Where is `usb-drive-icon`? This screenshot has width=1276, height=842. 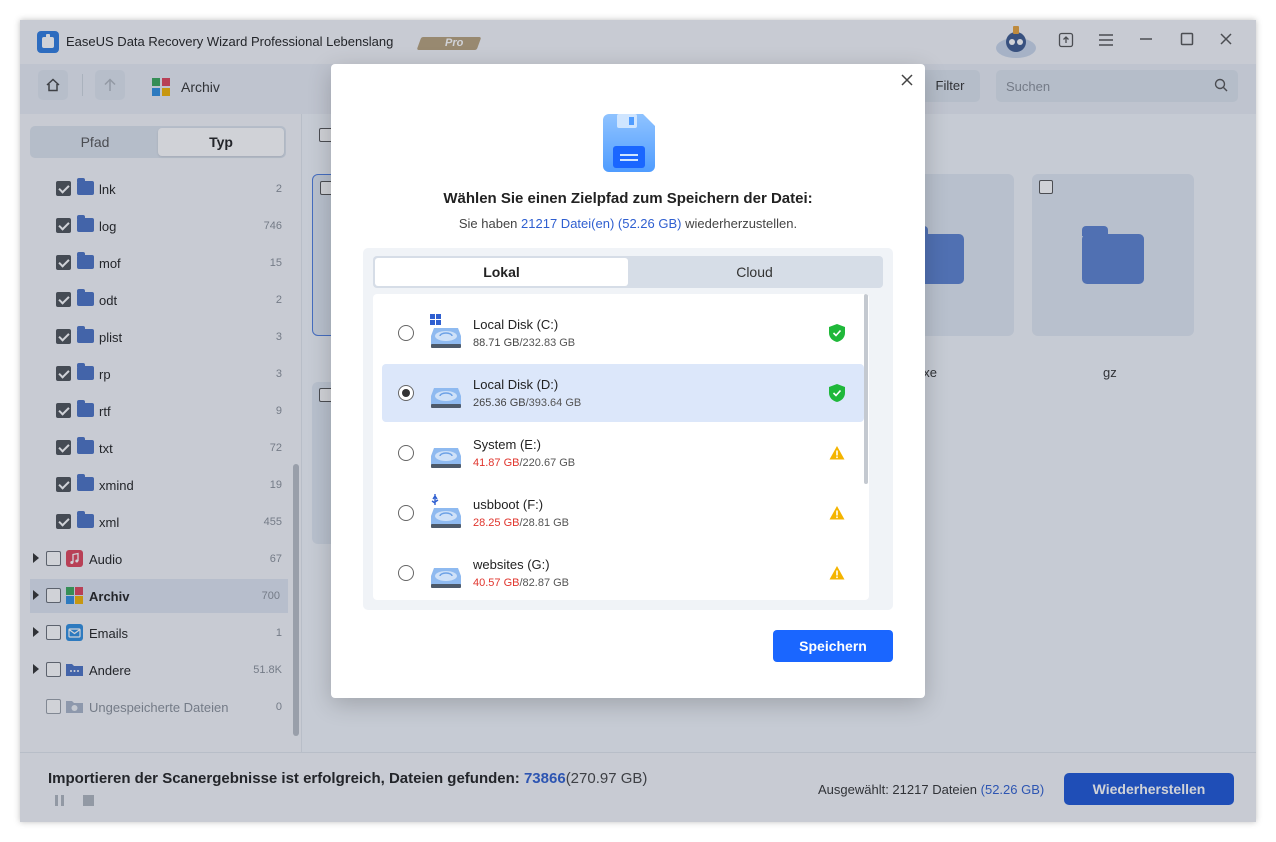
usb-drive-icon is located at coordinates (446, 512).